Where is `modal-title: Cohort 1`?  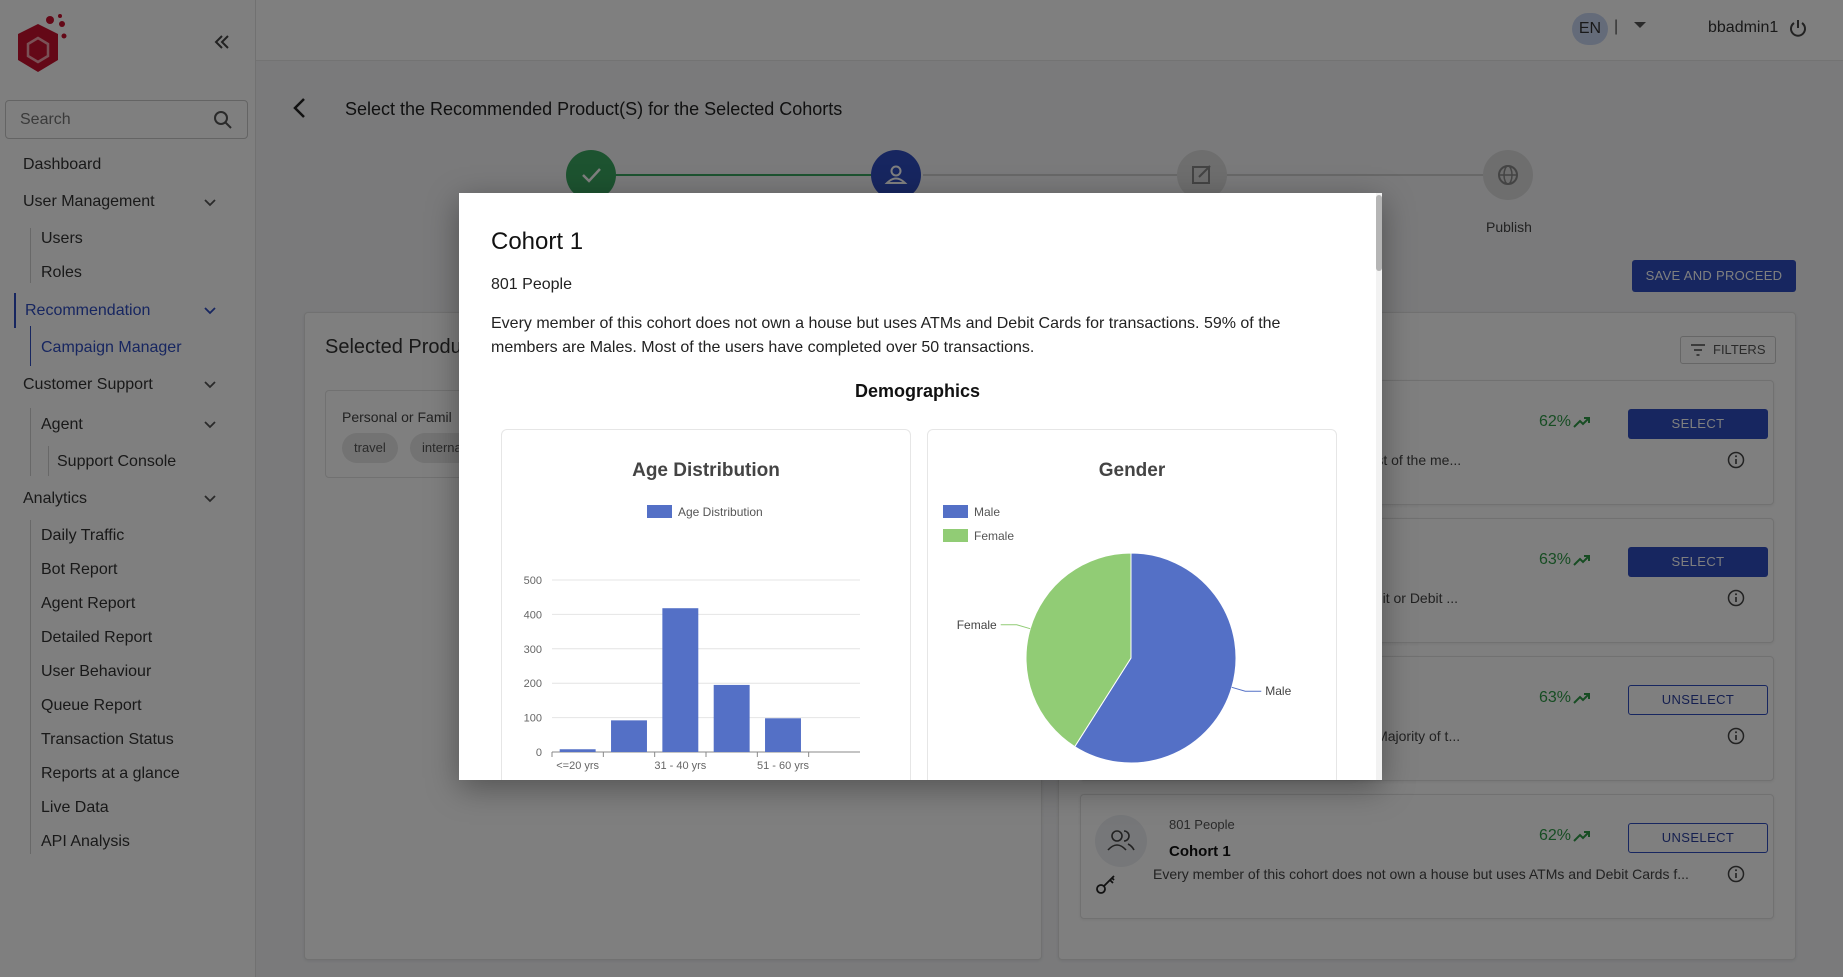 modal-title: Cohort 1 is located at coordinates (537, 241).